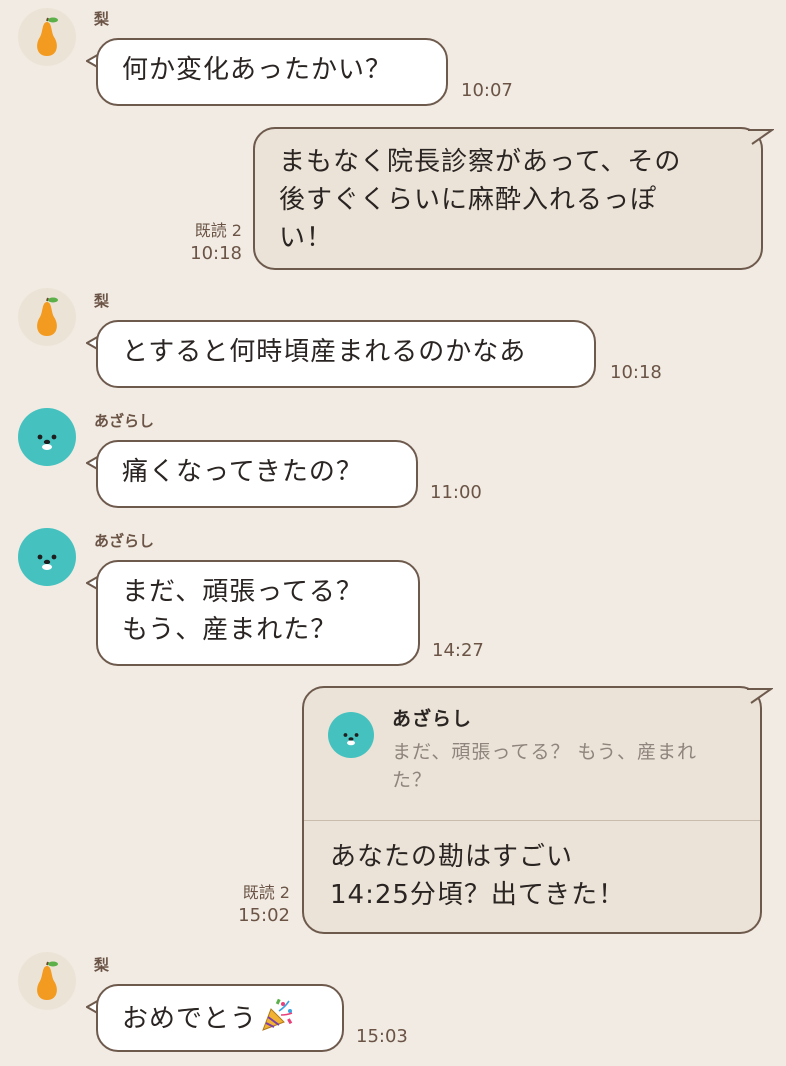 Image resolution: width=786 pixels, height=1066 pixels. Describe the element at coordinates (257, 474) in the screenshot. I see `message-bubble: 痛くなってきたの？` at that location.